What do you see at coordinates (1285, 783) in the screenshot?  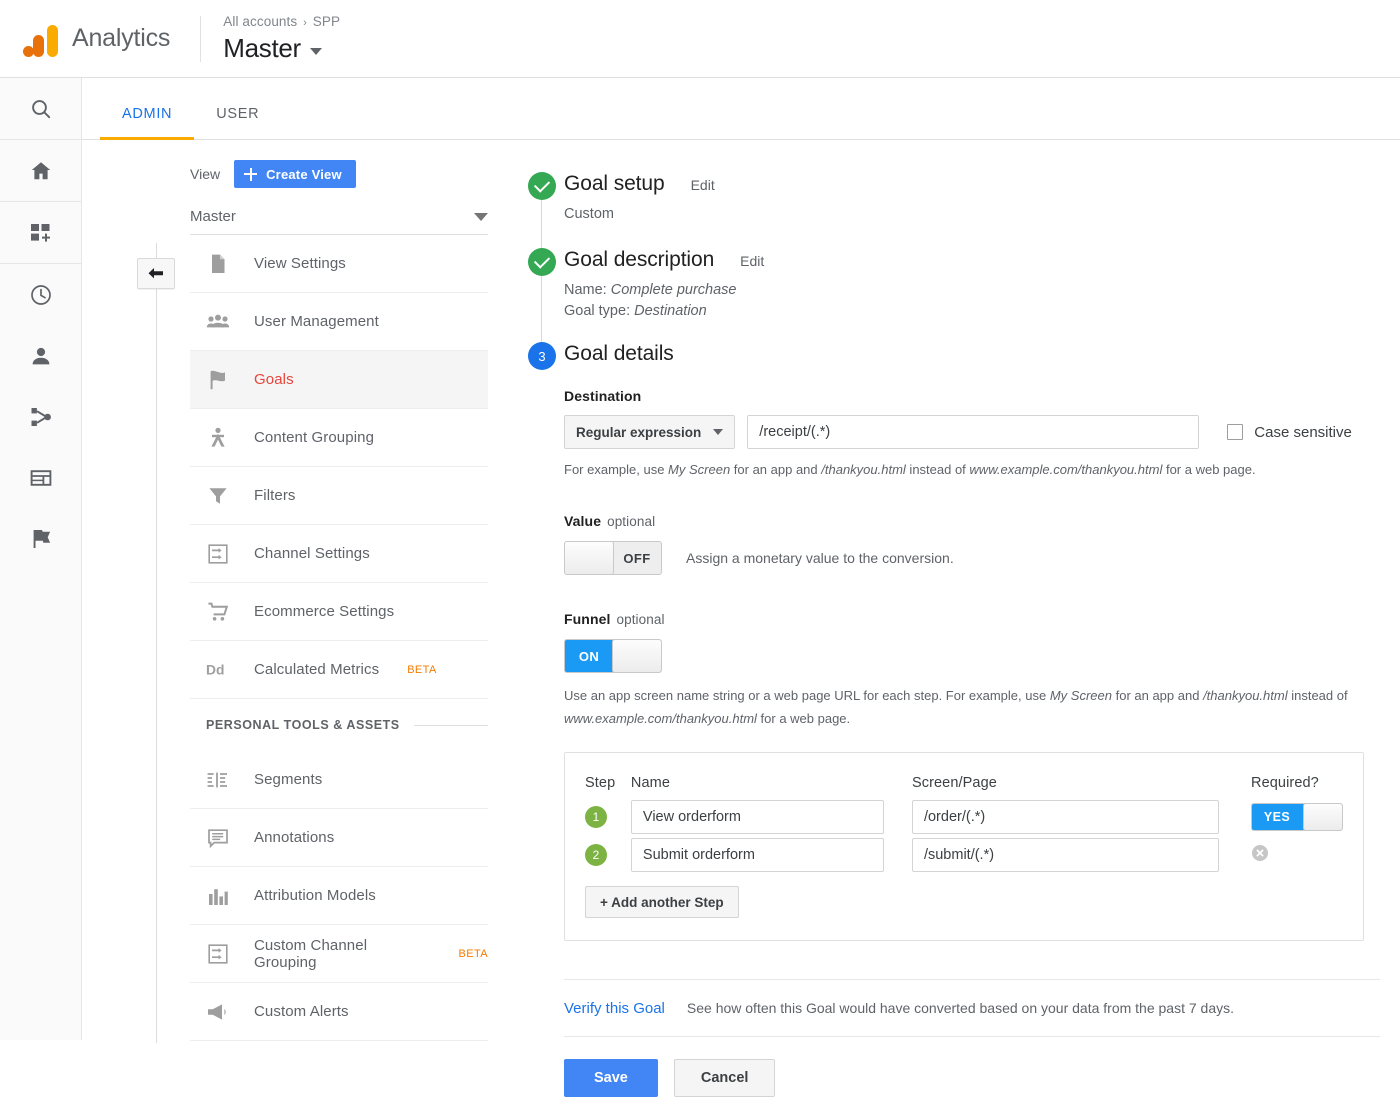 I see `col-required: Required?` at bounding box center [1285, 783].